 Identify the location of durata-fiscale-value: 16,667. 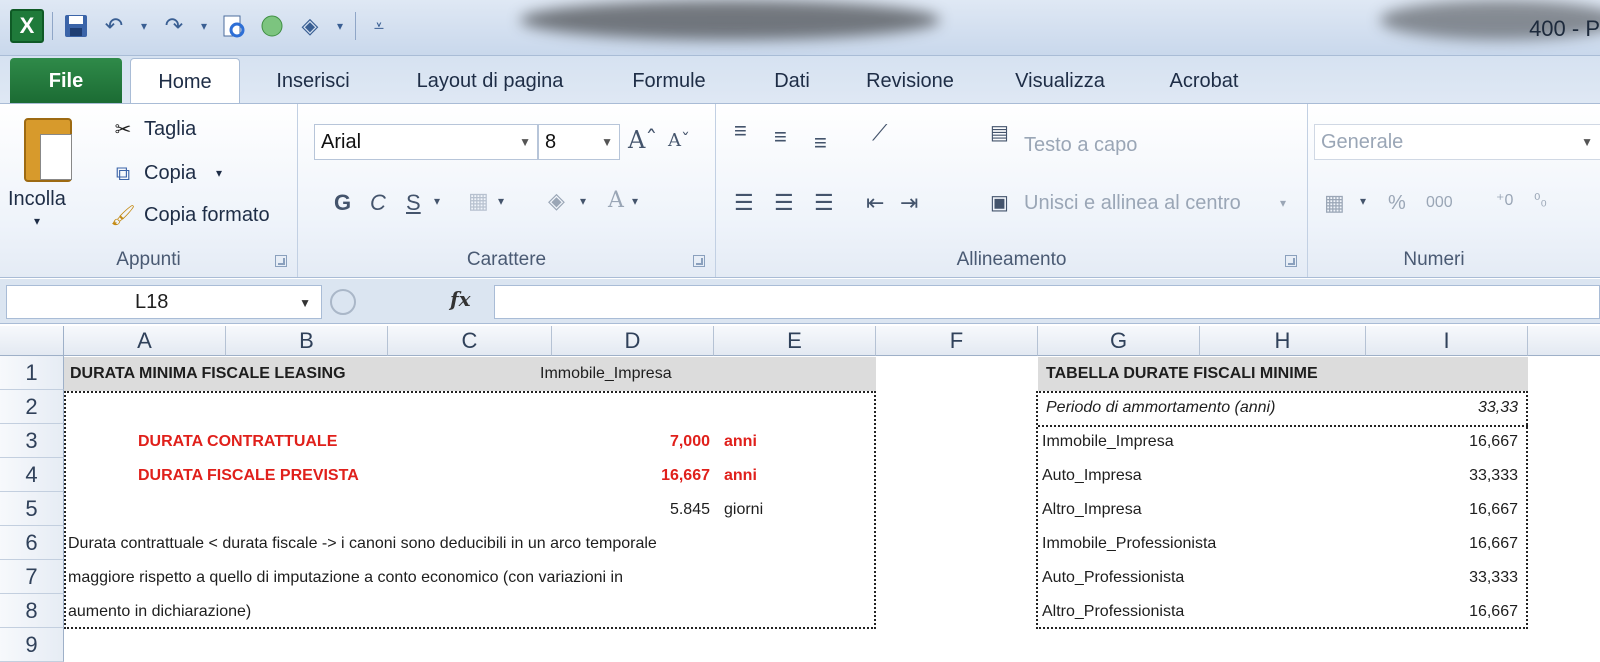
(635, 476).